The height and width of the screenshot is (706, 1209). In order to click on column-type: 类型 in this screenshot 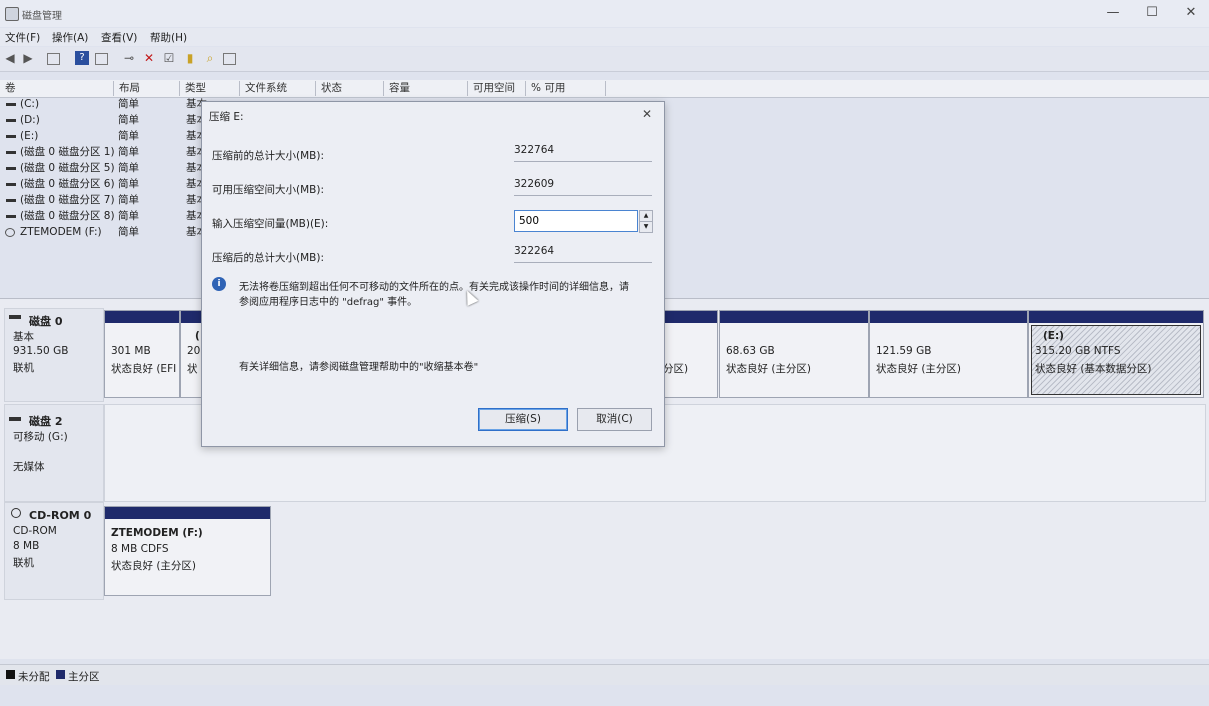, I will do `click(210, 88)`.